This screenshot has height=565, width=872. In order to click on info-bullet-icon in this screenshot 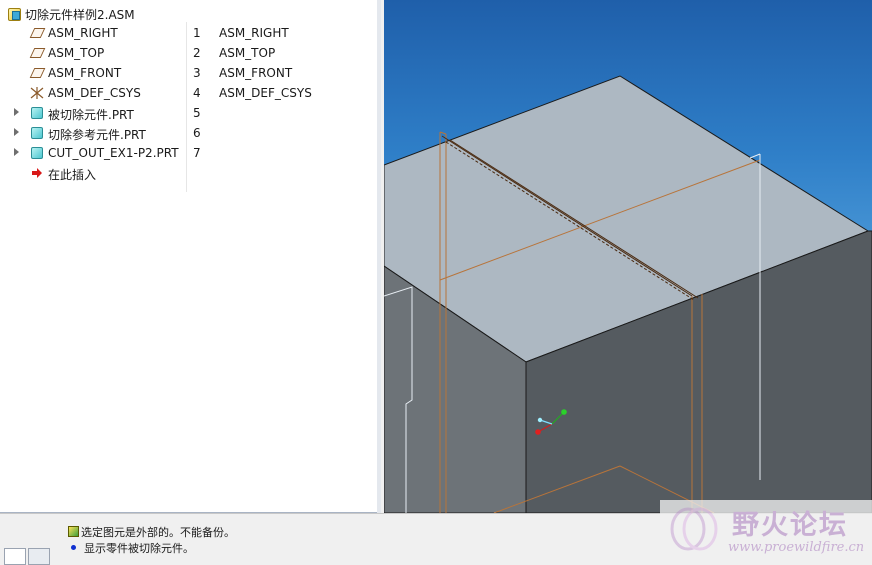, I will do `click(73, 547)`.